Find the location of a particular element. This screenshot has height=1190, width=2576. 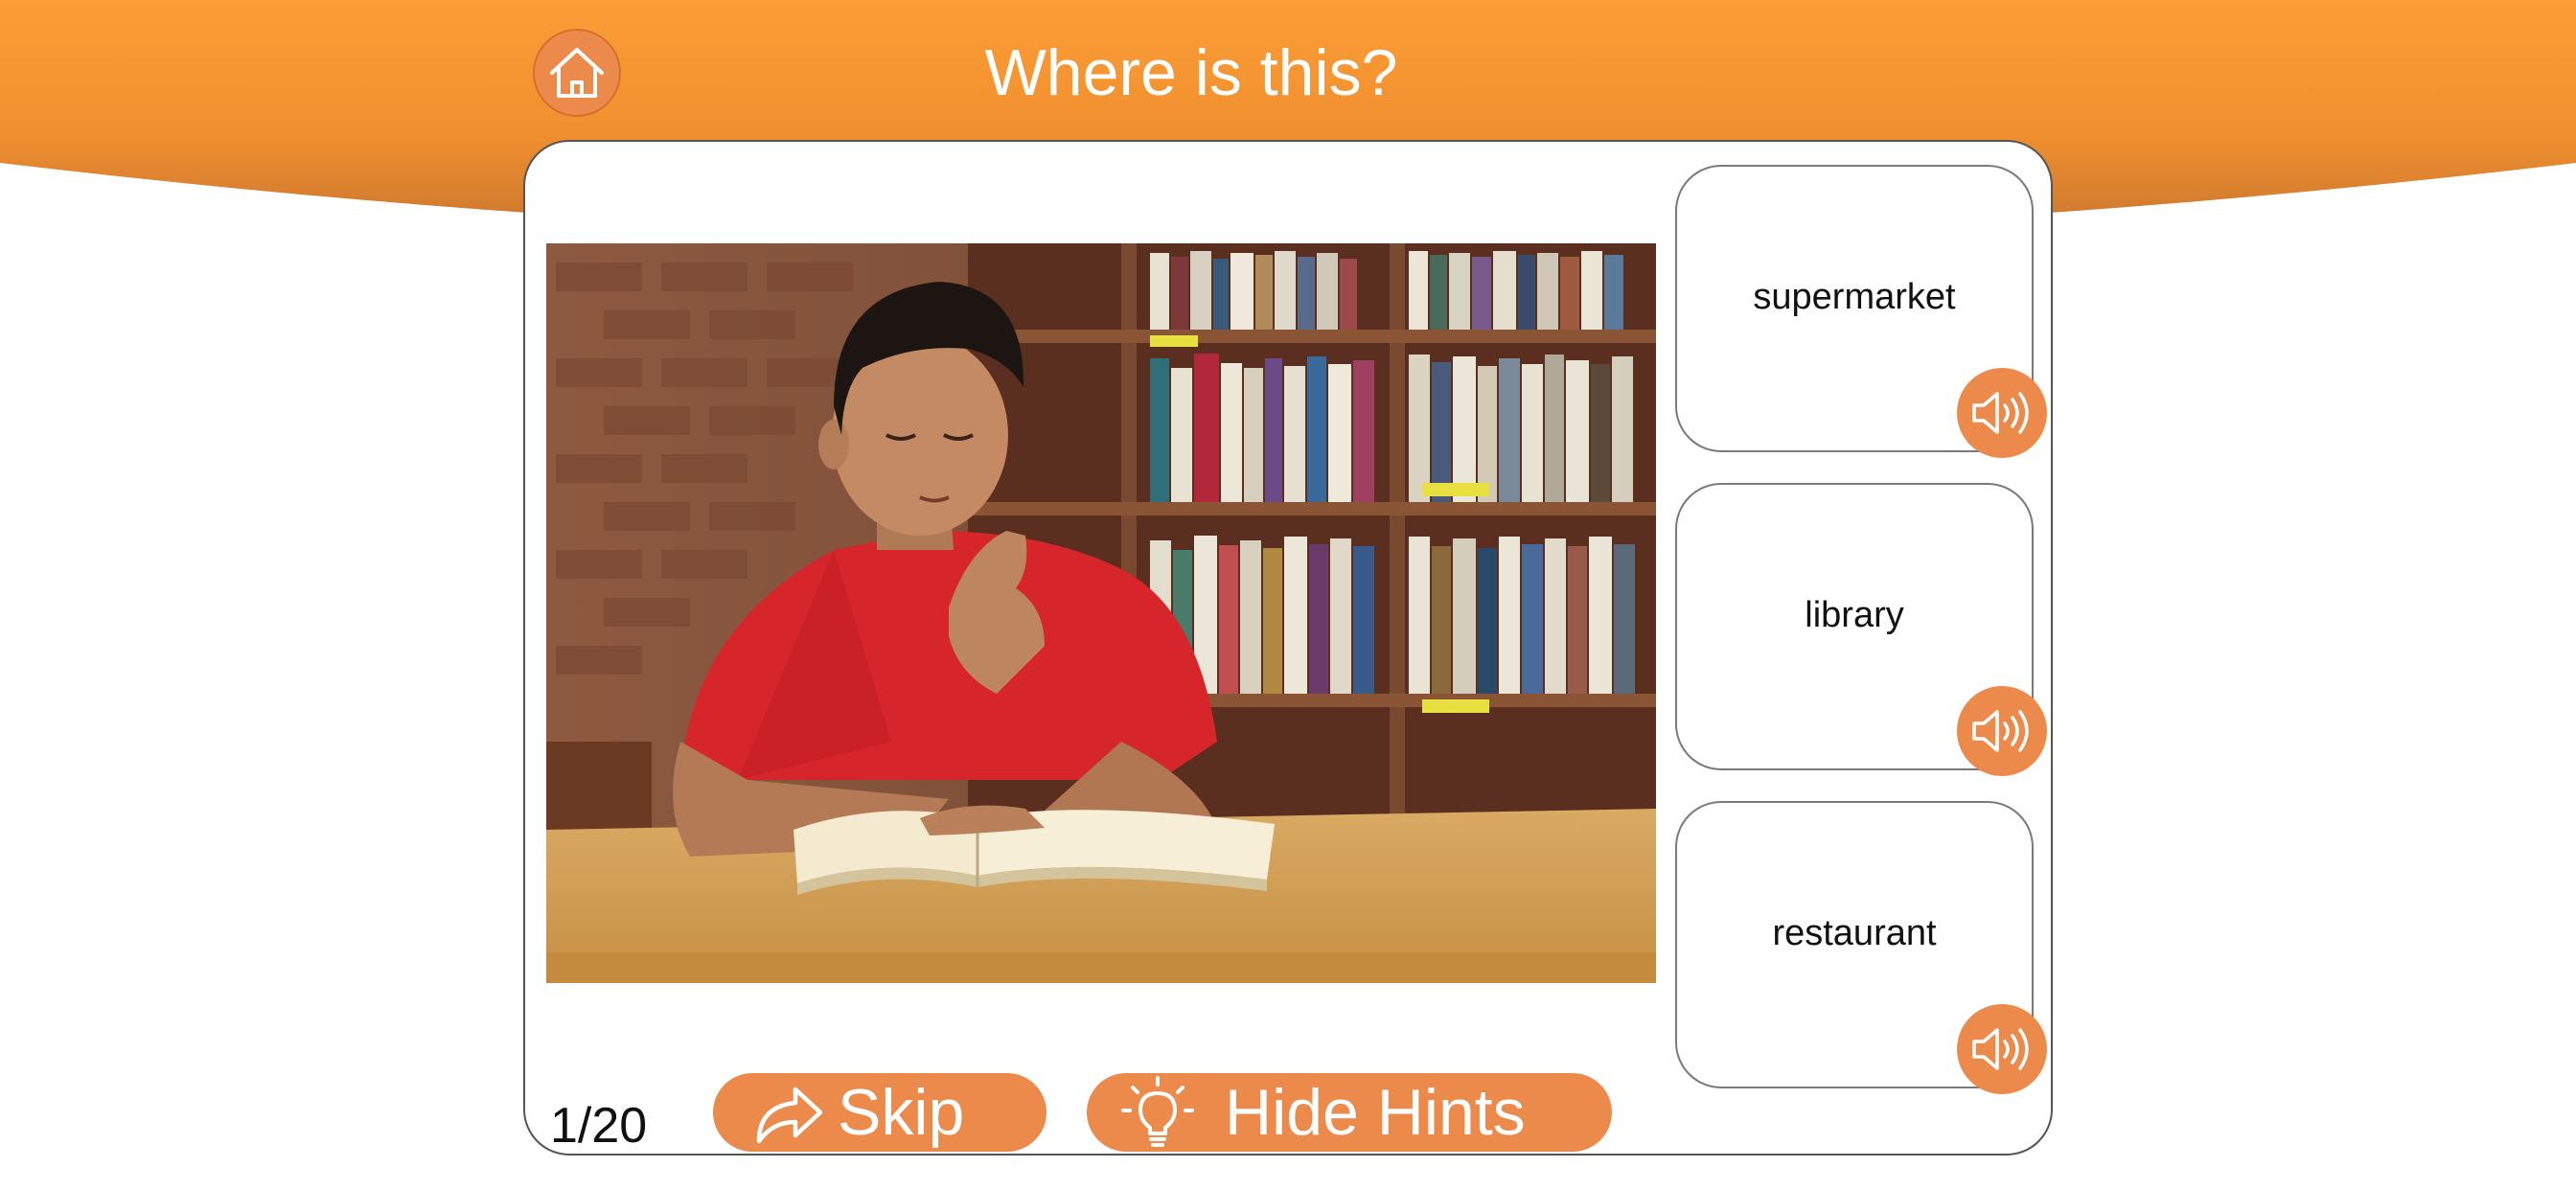

home-icon is located at coordinates (577, 73).